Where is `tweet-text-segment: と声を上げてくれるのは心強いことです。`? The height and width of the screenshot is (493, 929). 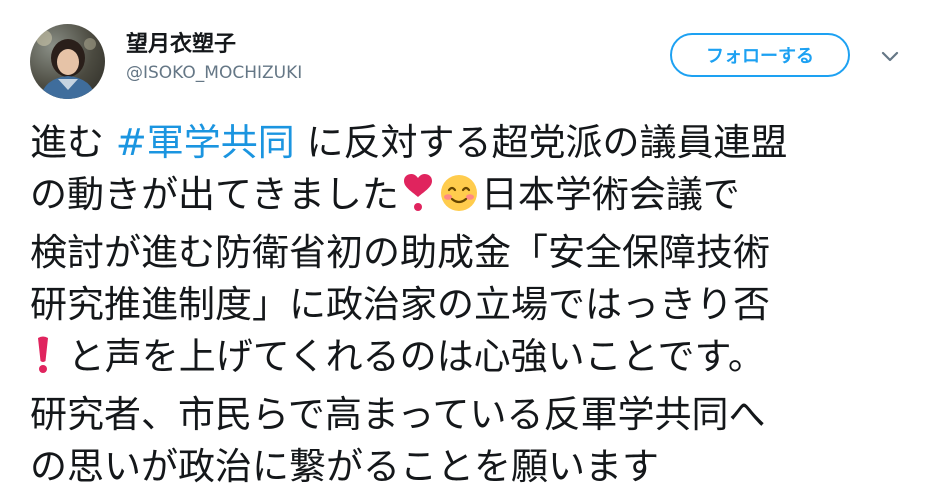
tweet-text-segment: と声を上げてくれるのは心強いことです。 is located at coordinates (410, 356).